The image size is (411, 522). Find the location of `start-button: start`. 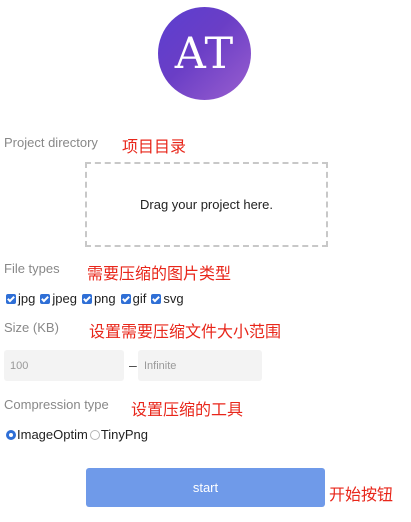

start-button: start is located at coordinates (205, 487).